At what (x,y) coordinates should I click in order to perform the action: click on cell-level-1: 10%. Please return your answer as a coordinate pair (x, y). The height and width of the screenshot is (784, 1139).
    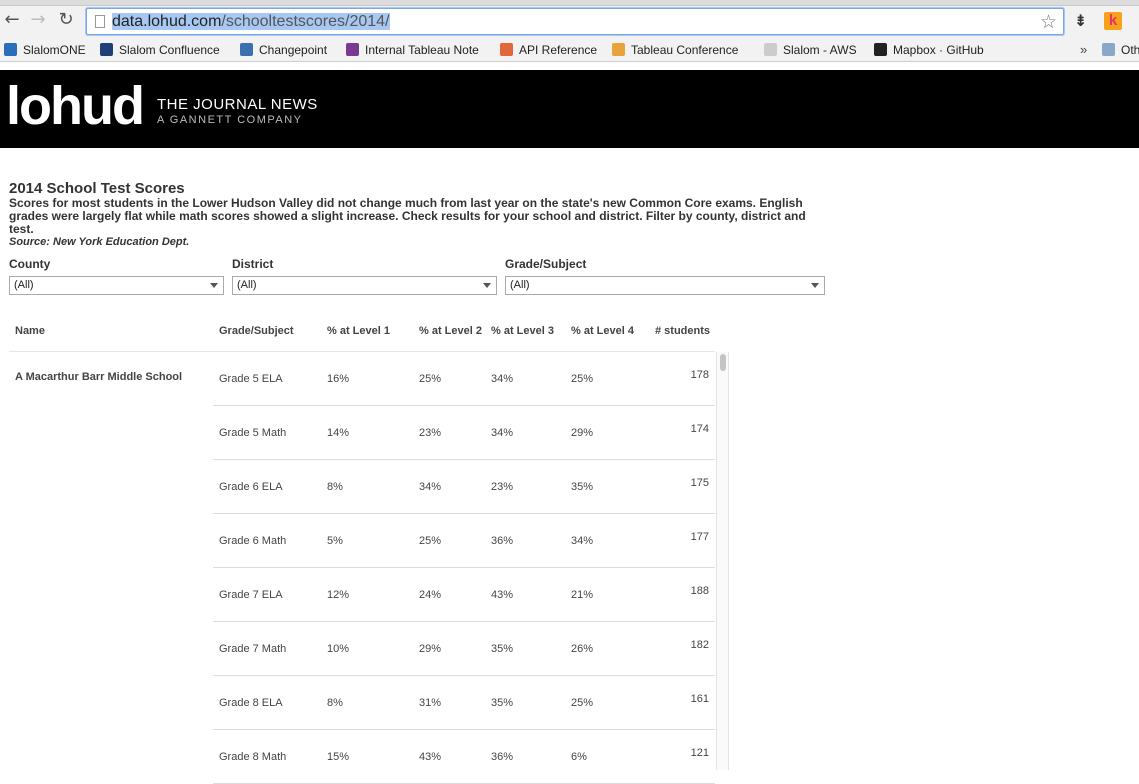
    Looking at the image, I should click on (338, 649).